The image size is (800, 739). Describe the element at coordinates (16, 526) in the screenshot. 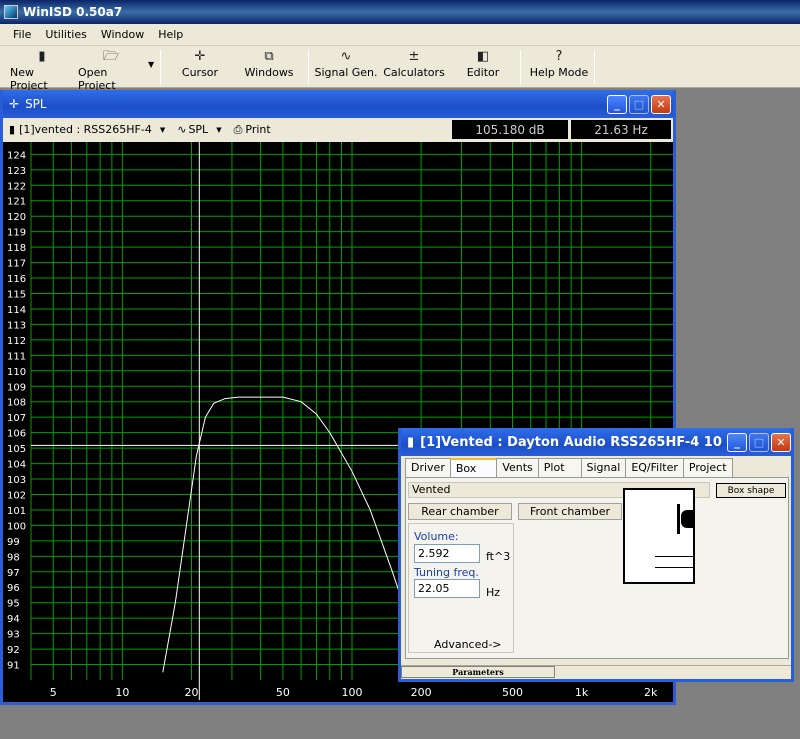

I see `y-tick-label: 100` at that location.